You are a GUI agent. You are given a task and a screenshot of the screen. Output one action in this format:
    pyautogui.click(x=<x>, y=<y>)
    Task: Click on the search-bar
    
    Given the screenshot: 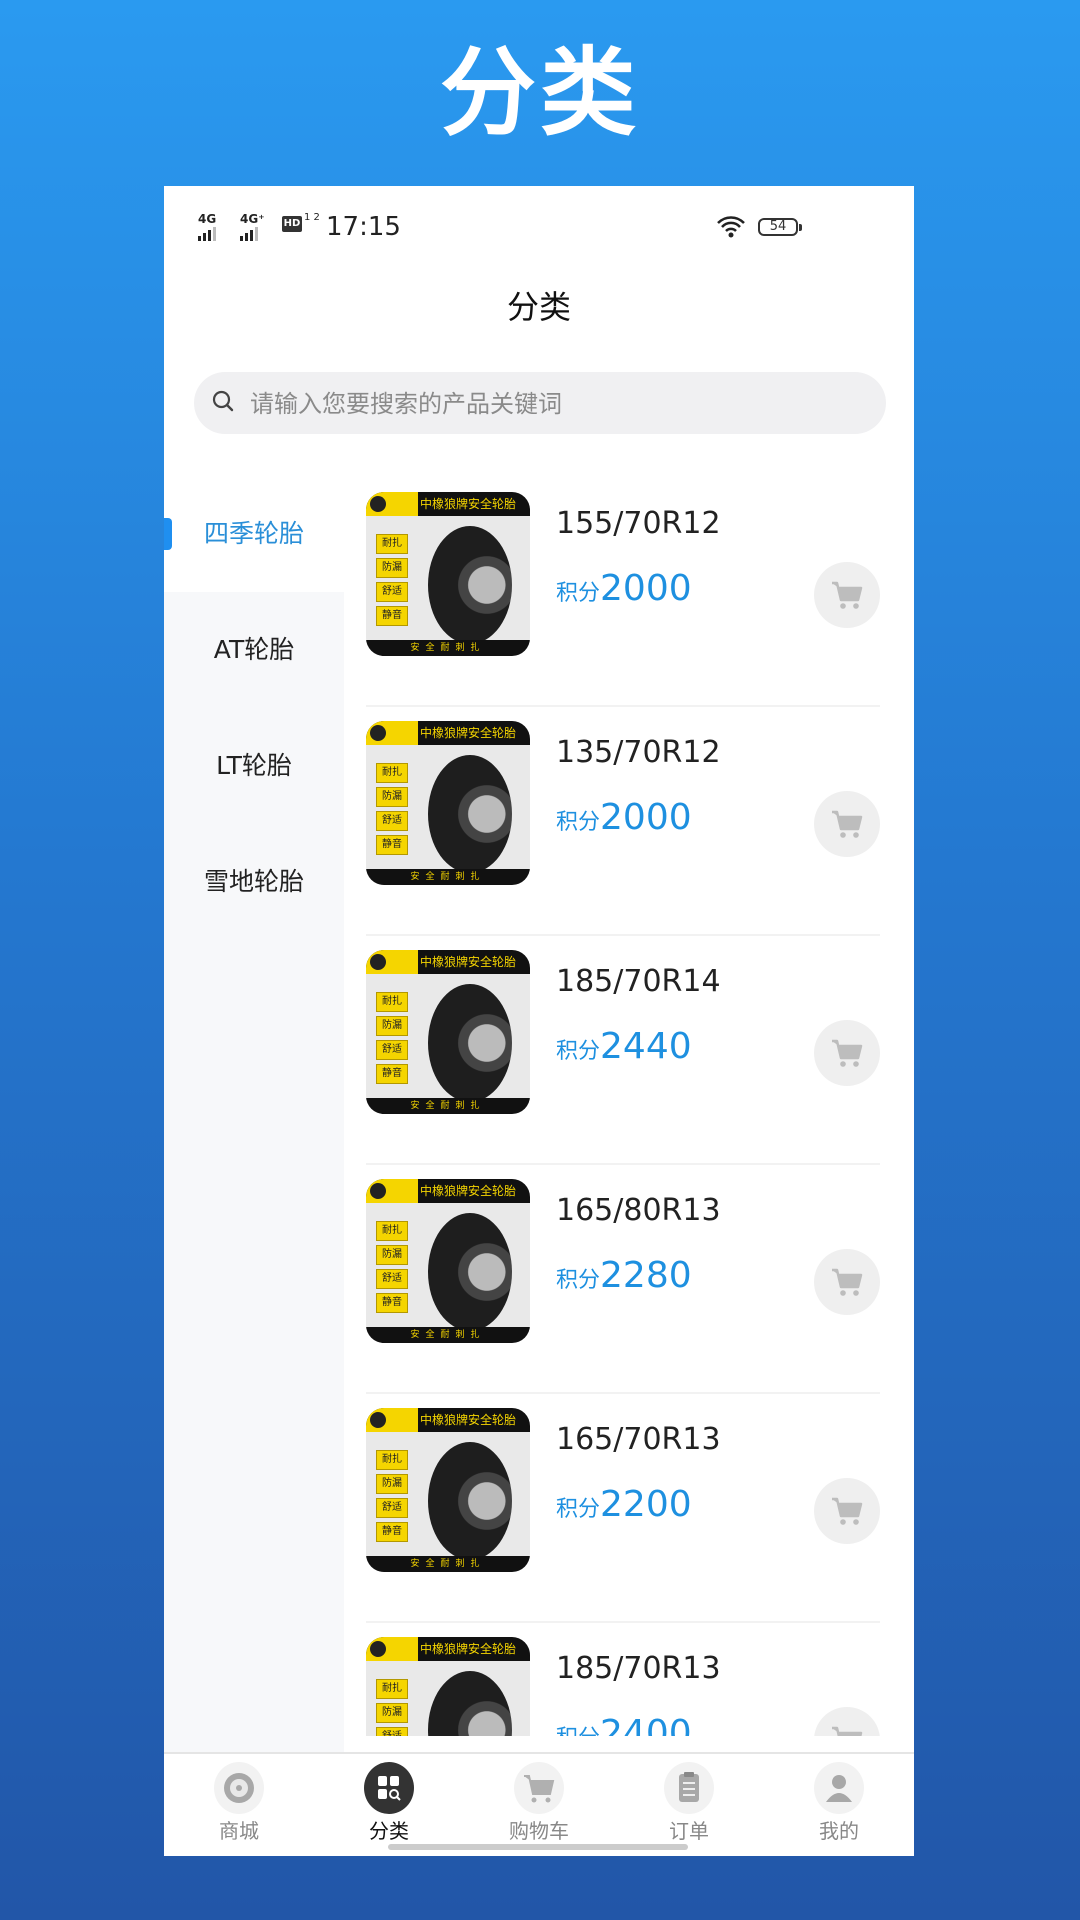 What is the action you would take?
    pyautogui.click(x=540, y=404)
    